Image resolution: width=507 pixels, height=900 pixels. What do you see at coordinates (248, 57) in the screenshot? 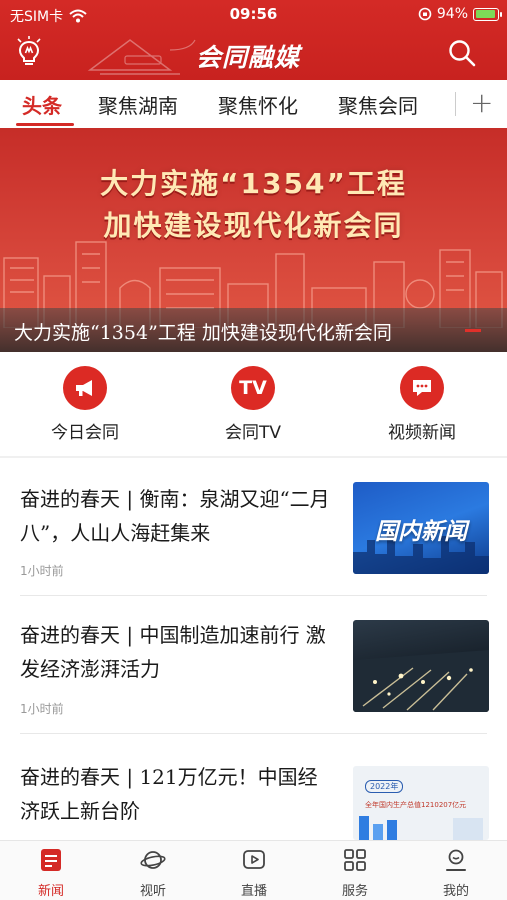
I see `app-title: 会同融媒` at bounding box center [248, 57].